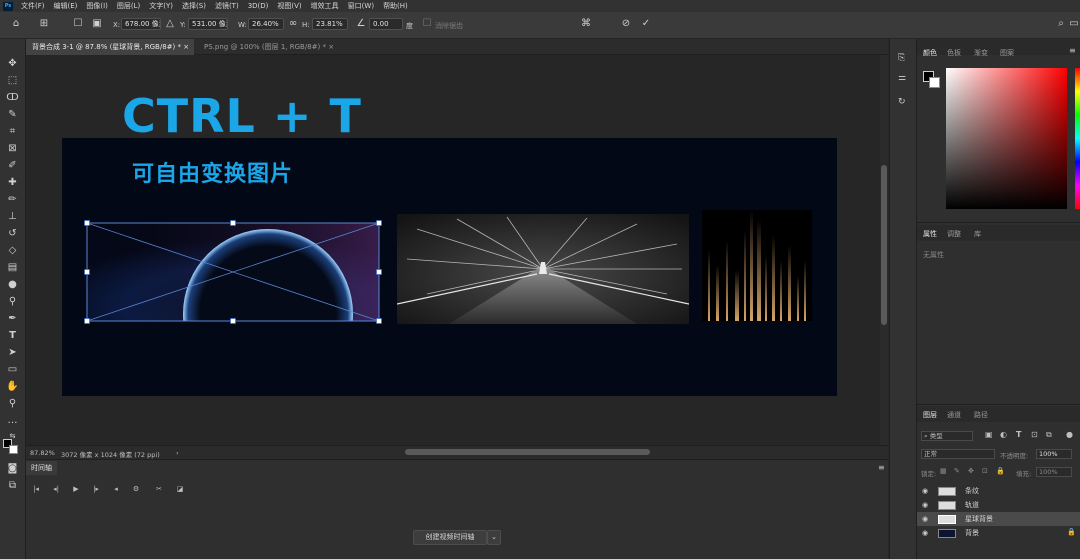  Describe the element at coordinates (1072, 50) in the screenshot. I see `panel-menu-icon: ≡` at that location.